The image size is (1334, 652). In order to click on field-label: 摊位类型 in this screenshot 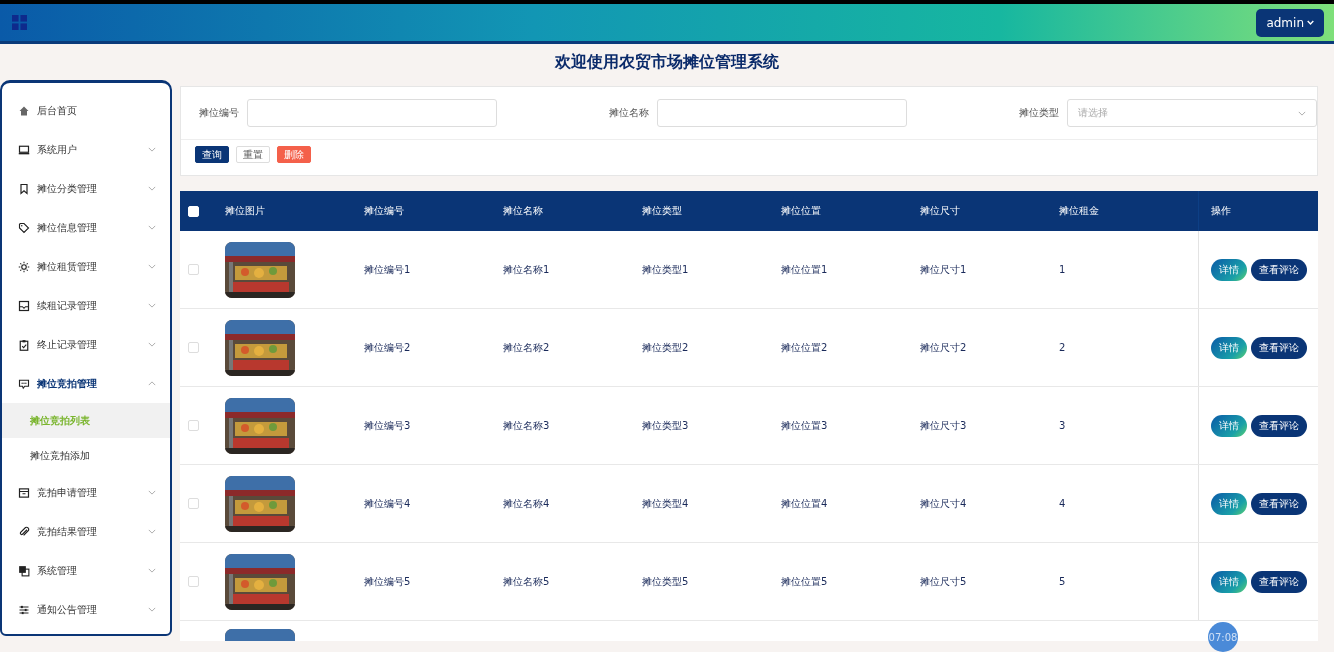, I will do `click(1039, 113)`.